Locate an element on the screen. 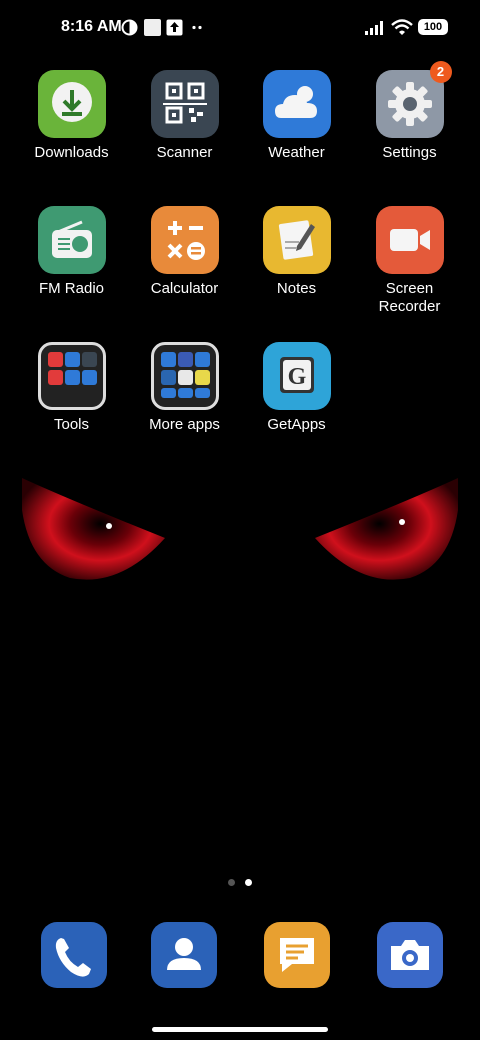  dock-contacts is located at coordinates (183, 955).